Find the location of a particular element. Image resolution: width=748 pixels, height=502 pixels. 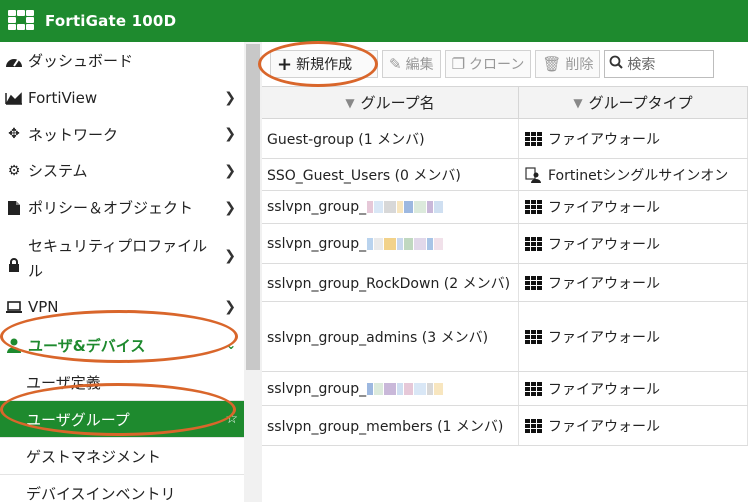

table-row: SSO_Guest_Users (0 メンバ) Fortinetシングルサインオン is located at coordinates (505, 175).